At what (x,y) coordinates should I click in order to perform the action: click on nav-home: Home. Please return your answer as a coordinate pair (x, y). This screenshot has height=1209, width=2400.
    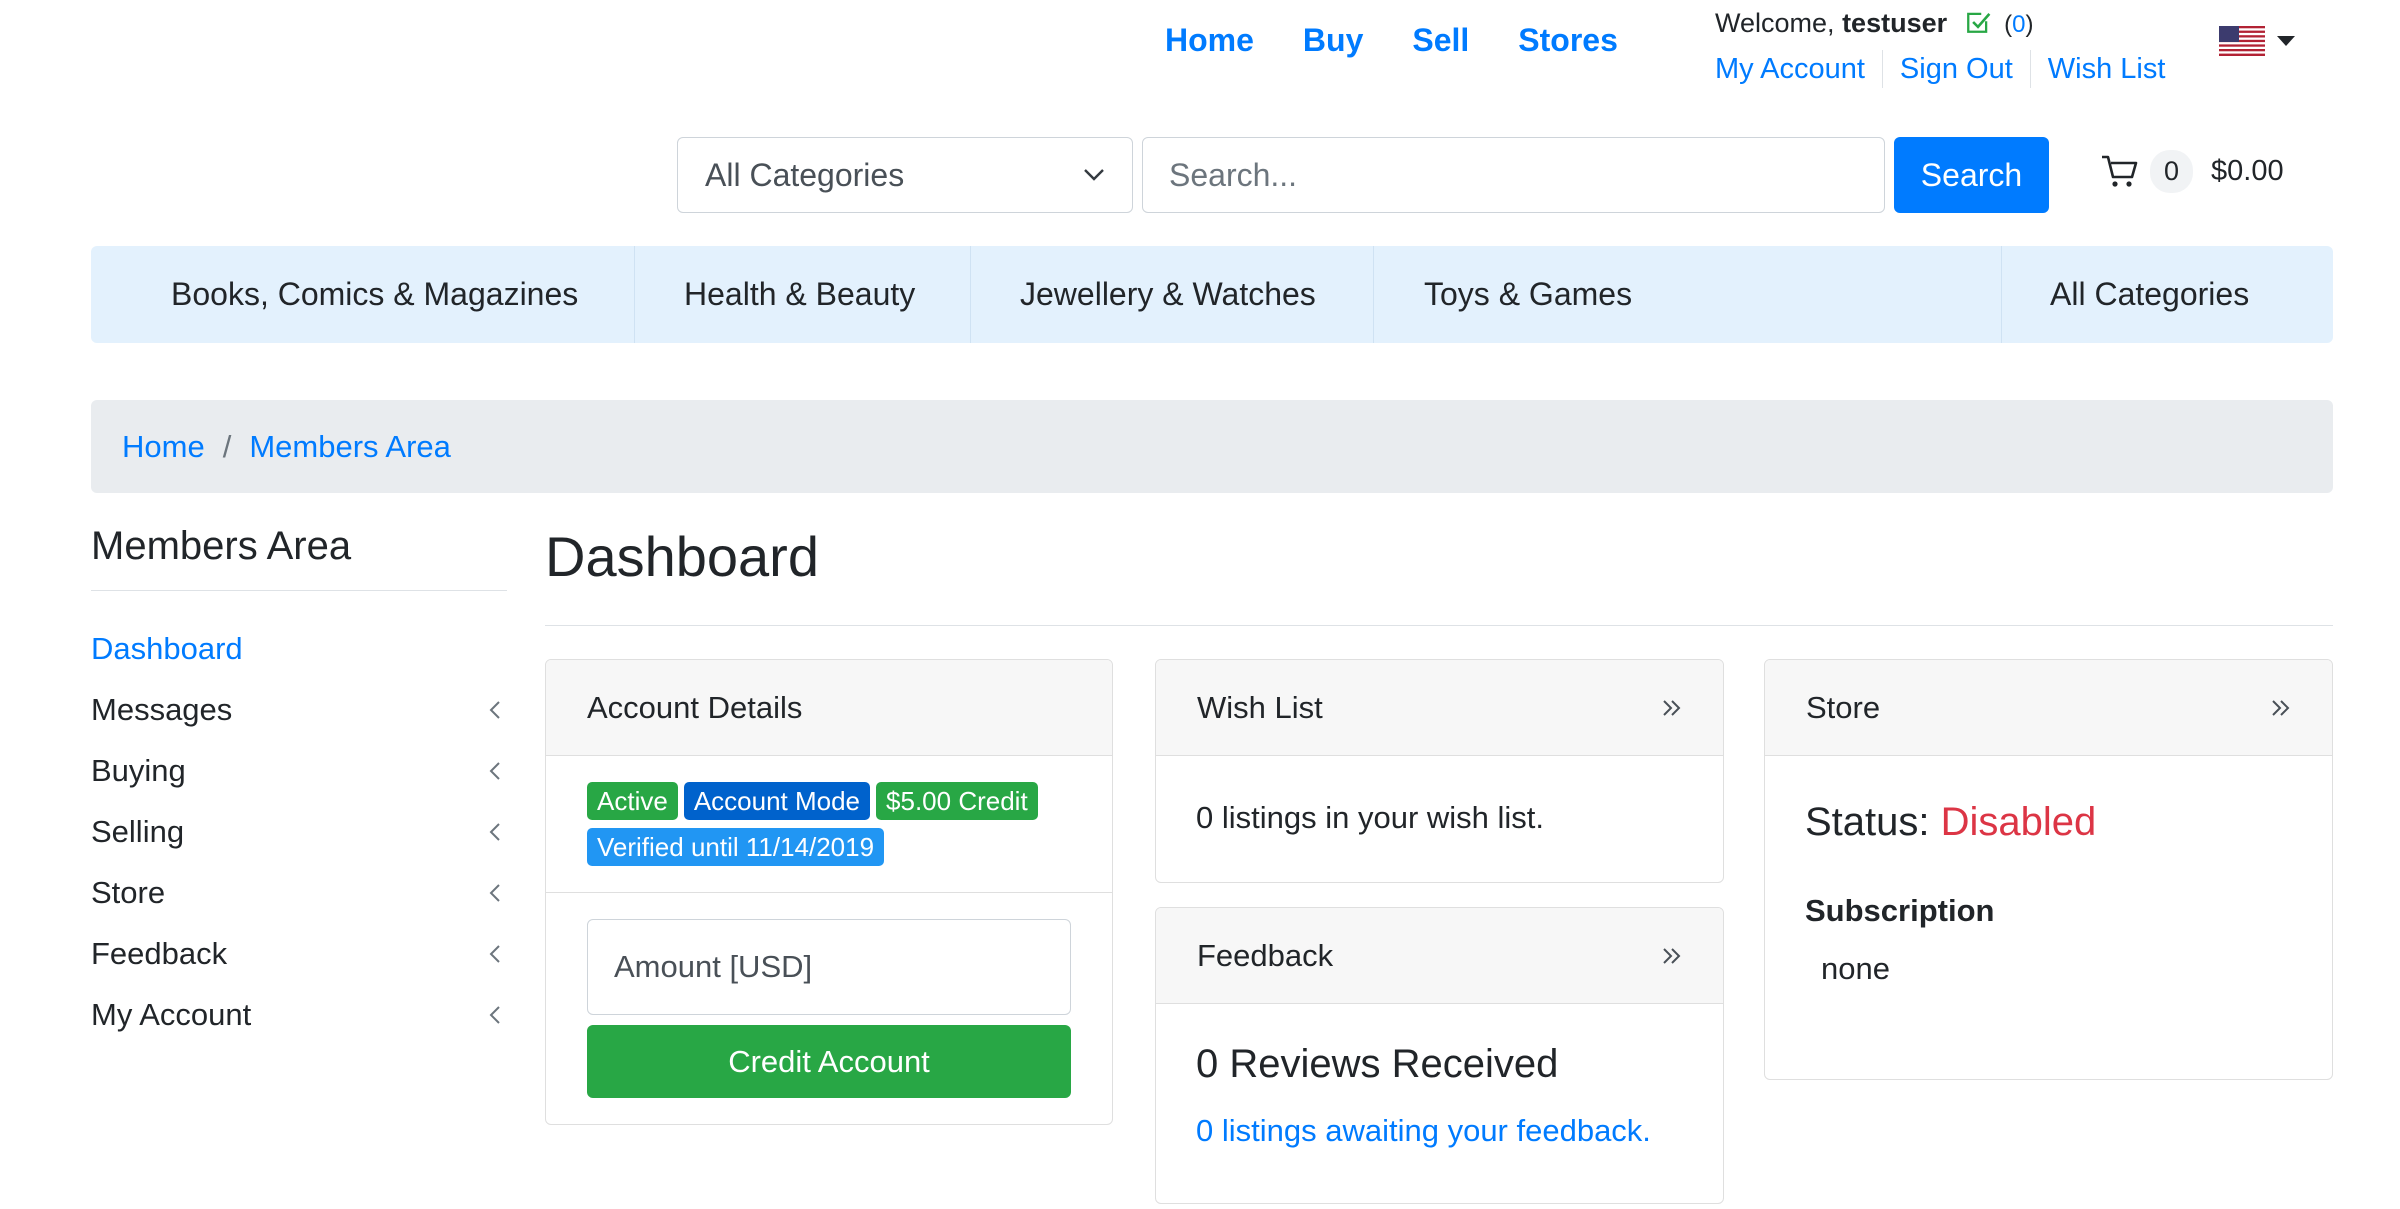
    Looking at the image, I should click on (1209, 40).